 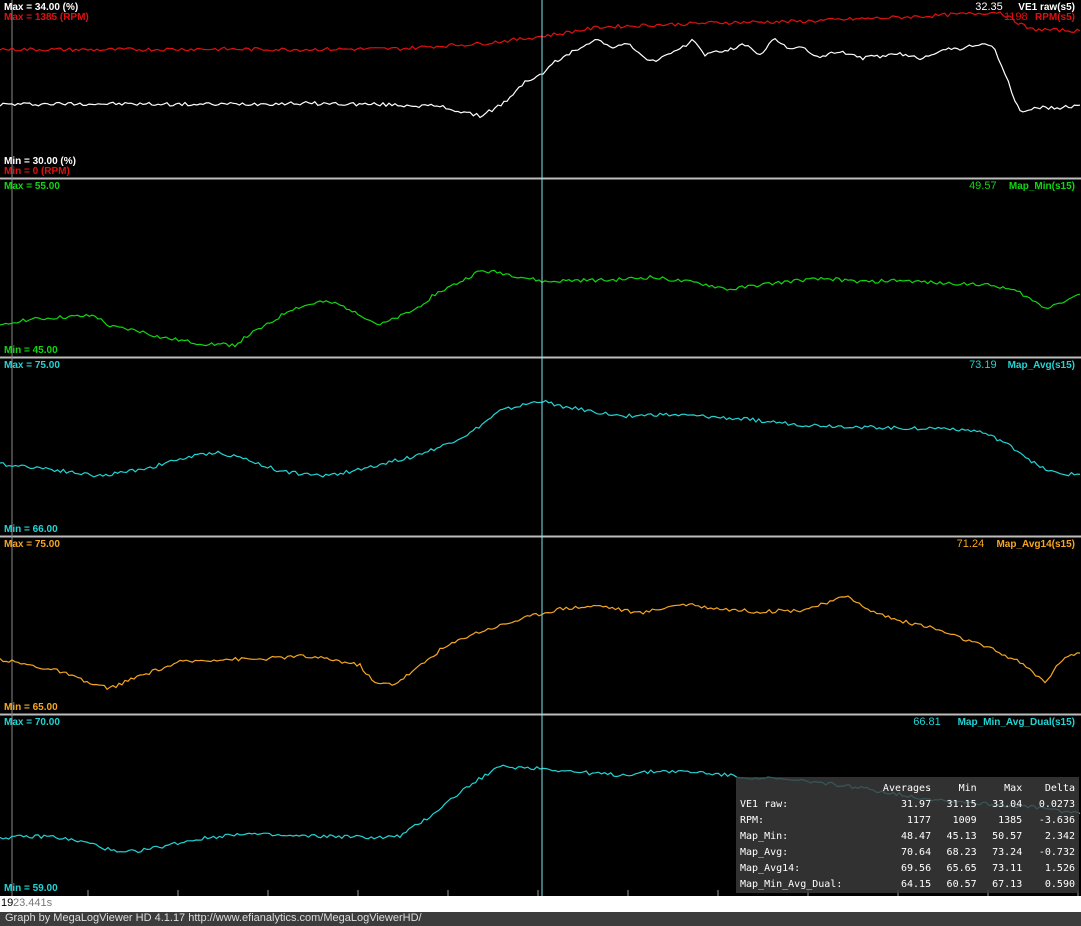 I want to click on series-name-label: Map_Min_Avg_Dual(s15), so click(x=1016, y=722).